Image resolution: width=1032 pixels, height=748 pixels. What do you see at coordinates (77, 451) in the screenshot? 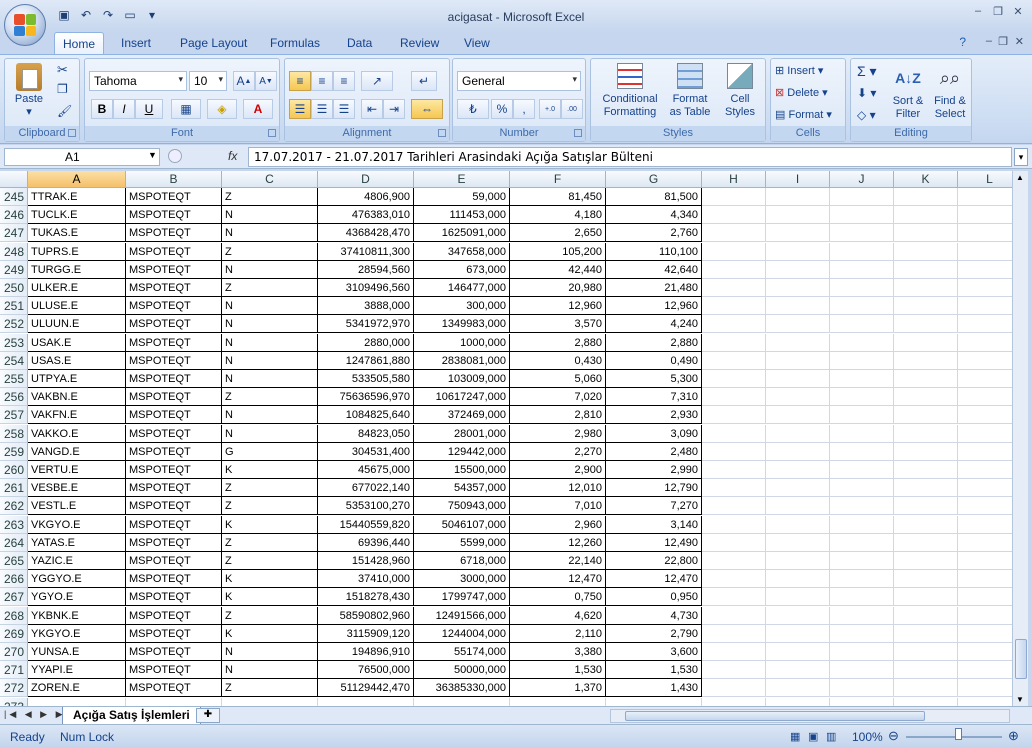
I see `table-cell: VANGD.E` at bounding box center [77, 451].